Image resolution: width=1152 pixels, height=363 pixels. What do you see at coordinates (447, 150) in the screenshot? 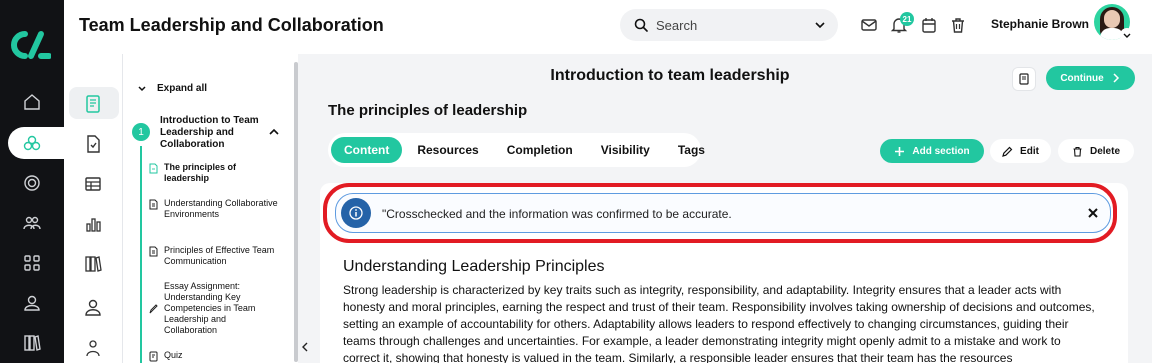
I see `tab-resources: Resources` at bounding box center [447, 150].